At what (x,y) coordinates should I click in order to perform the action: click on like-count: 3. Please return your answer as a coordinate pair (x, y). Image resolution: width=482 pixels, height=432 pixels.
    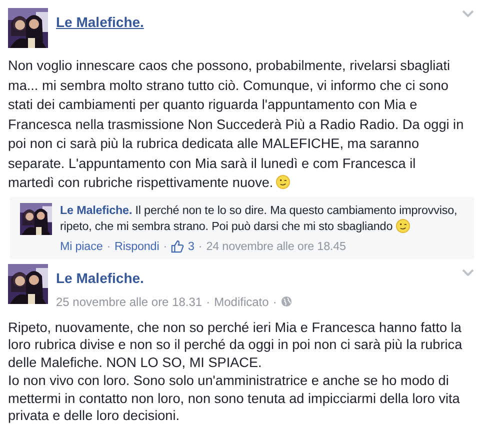
    Looking at the image, I should click on (191, 246).